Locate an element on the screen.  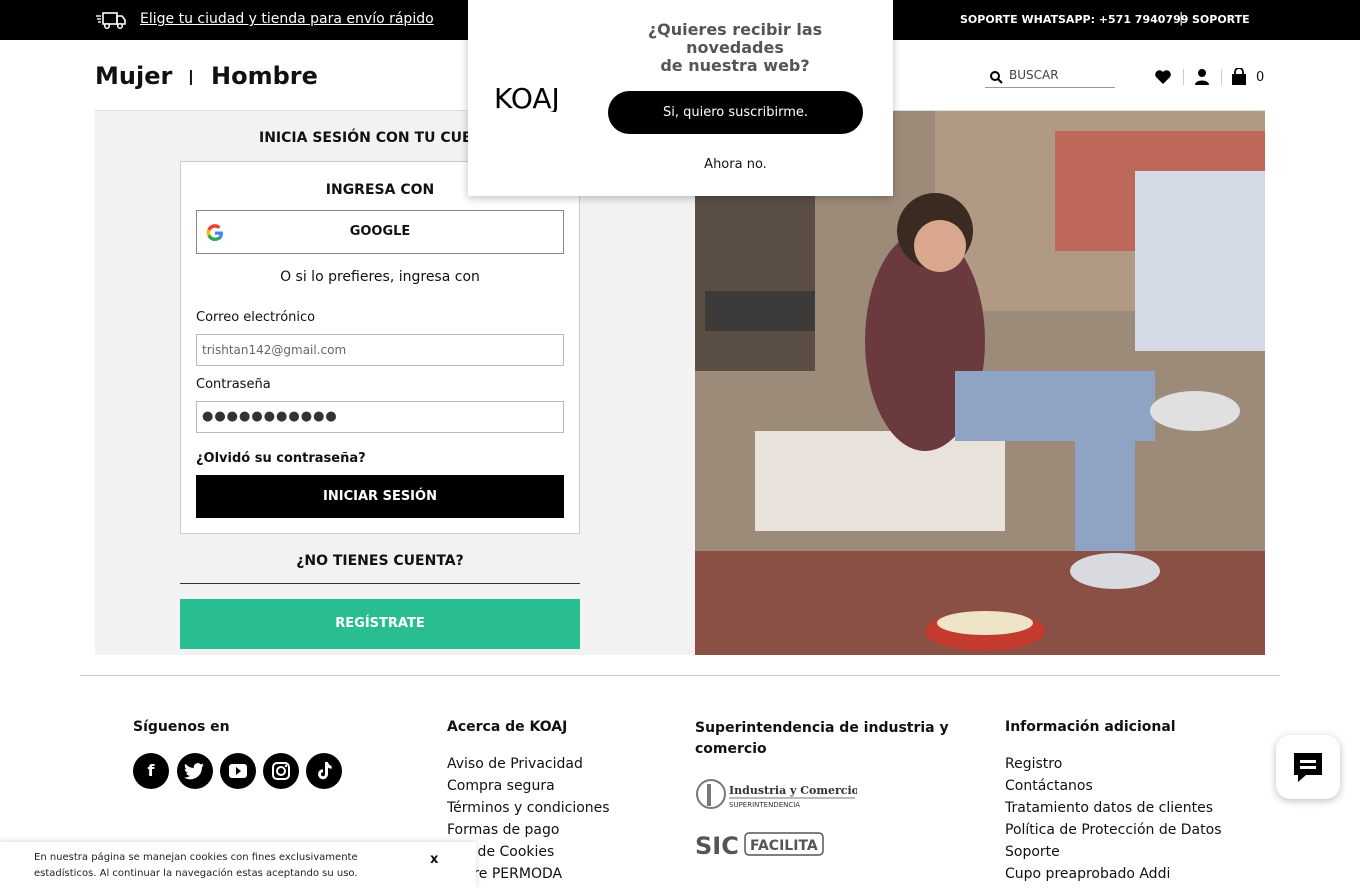
forgot-password-link: ¿Olvidó su contraseña? is located at coordinates (281, 458).